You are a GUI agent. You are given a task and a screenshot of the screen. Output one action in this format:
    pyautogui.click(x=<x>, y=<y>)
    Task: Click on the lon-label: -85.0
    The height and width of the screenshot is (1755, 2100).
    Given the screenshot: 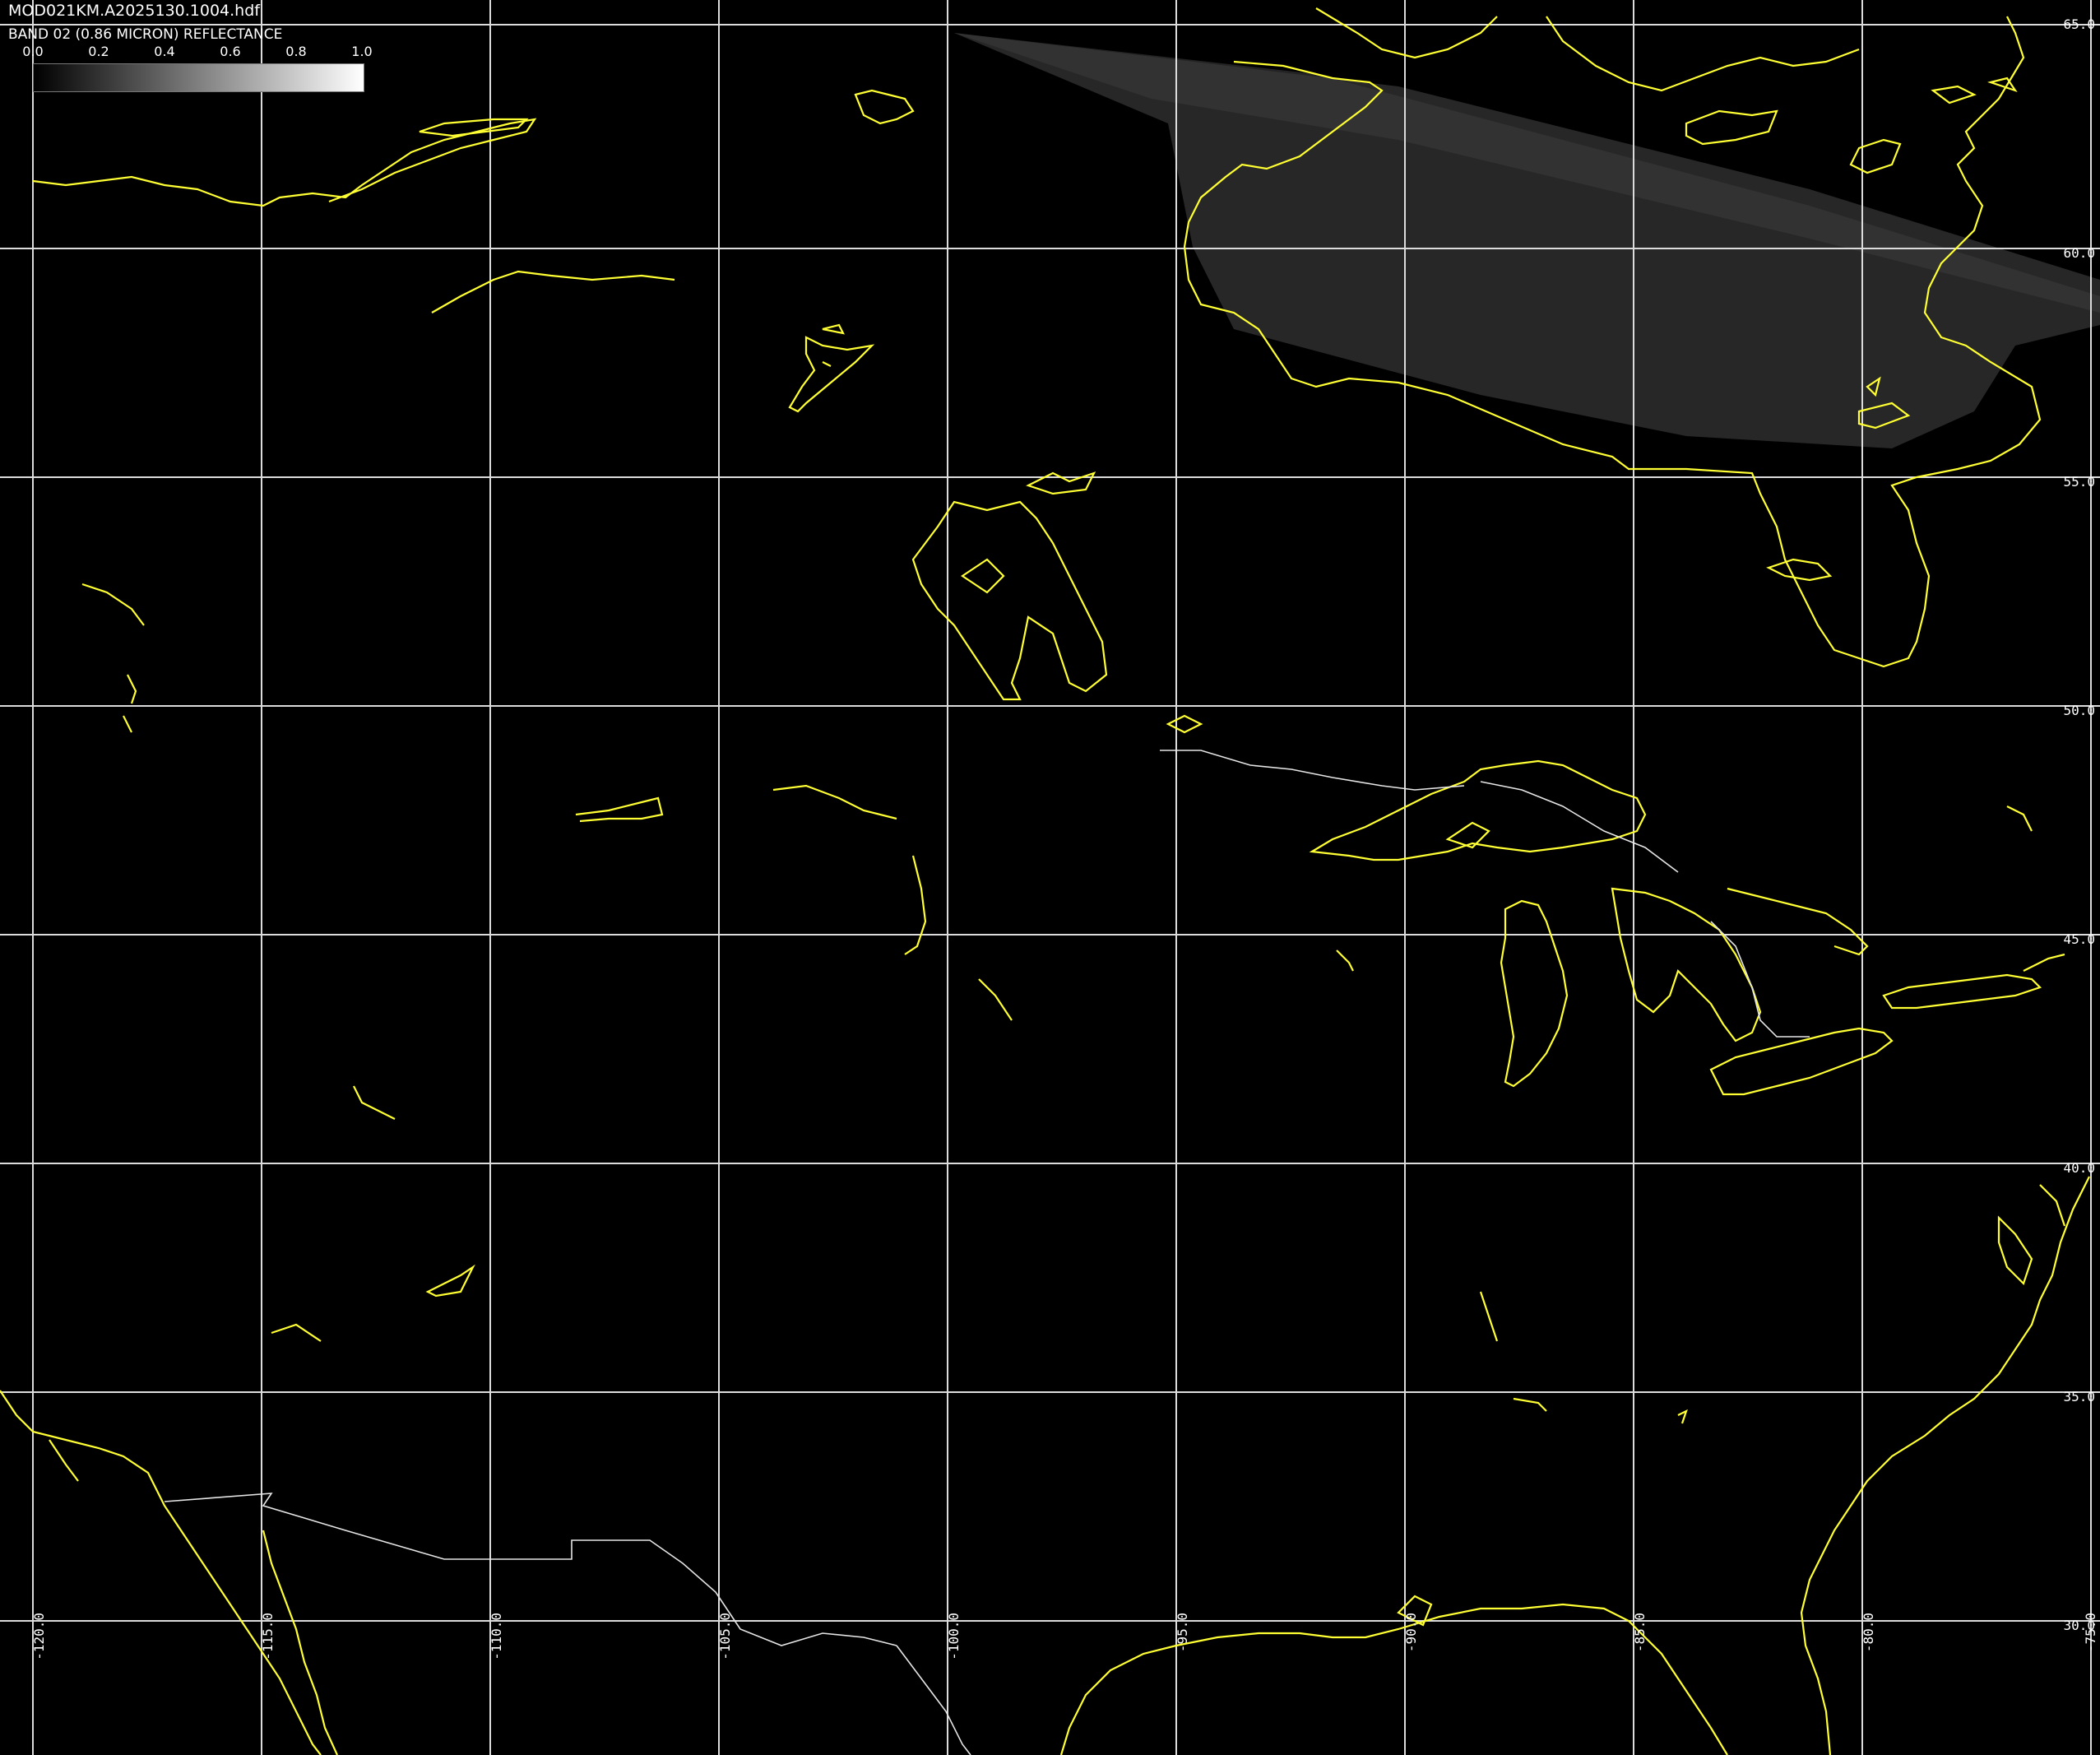 What is the action you would take?
    pyautogui.click(x=1640, y=1633)
    